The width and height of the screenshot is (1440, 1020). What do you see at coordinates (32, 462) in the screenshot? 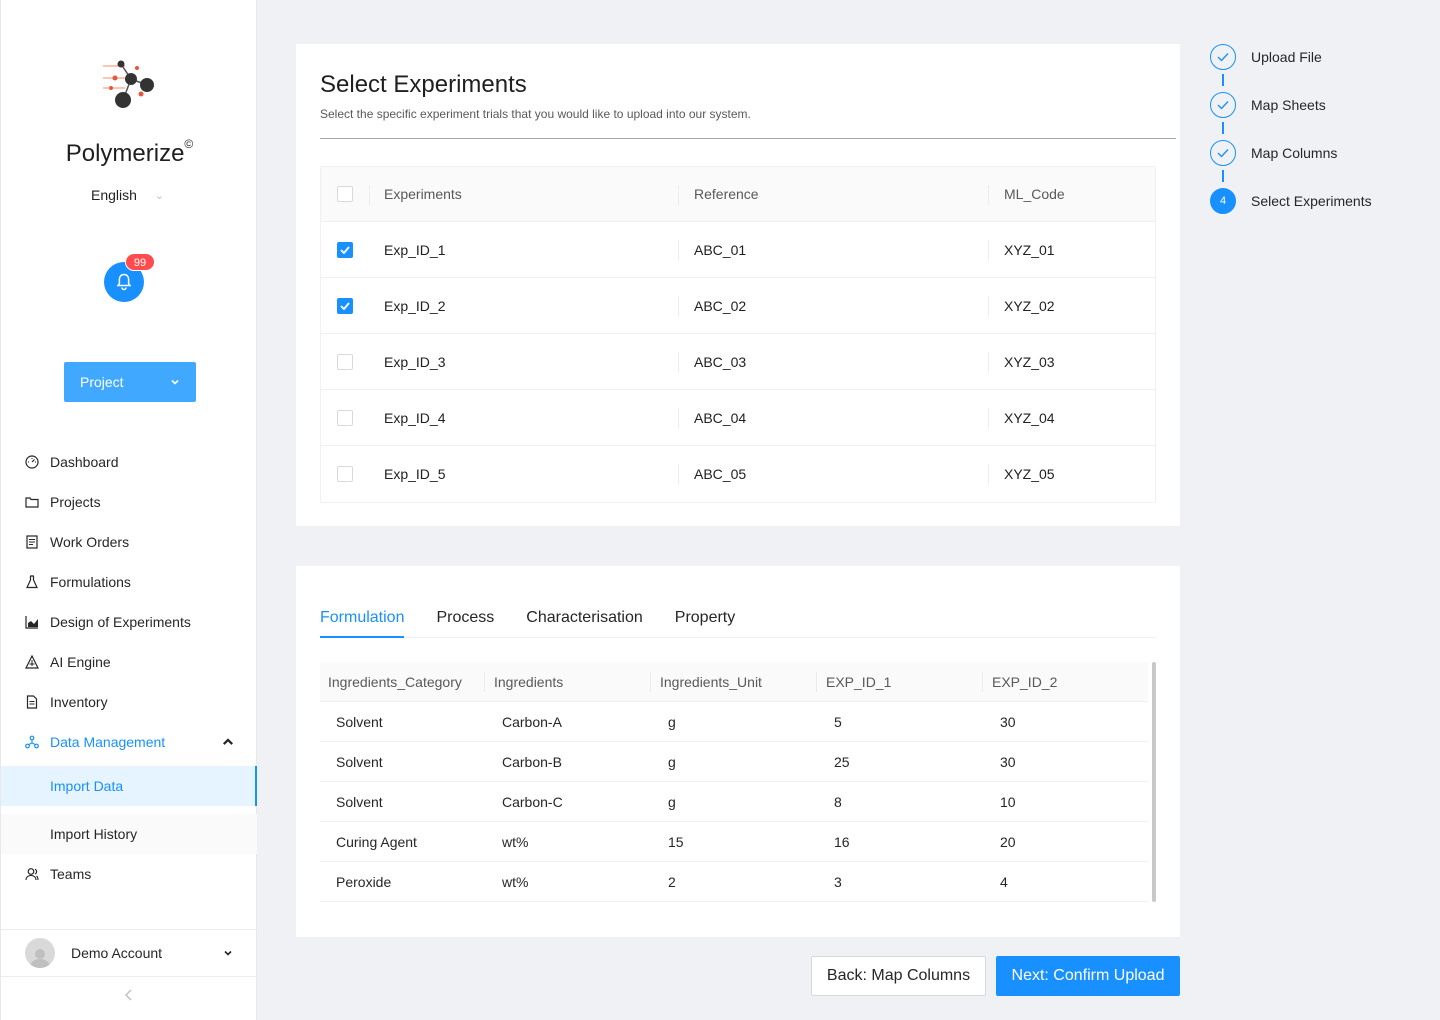
I see `dashboard-icon` at bounding box center [32, 462].